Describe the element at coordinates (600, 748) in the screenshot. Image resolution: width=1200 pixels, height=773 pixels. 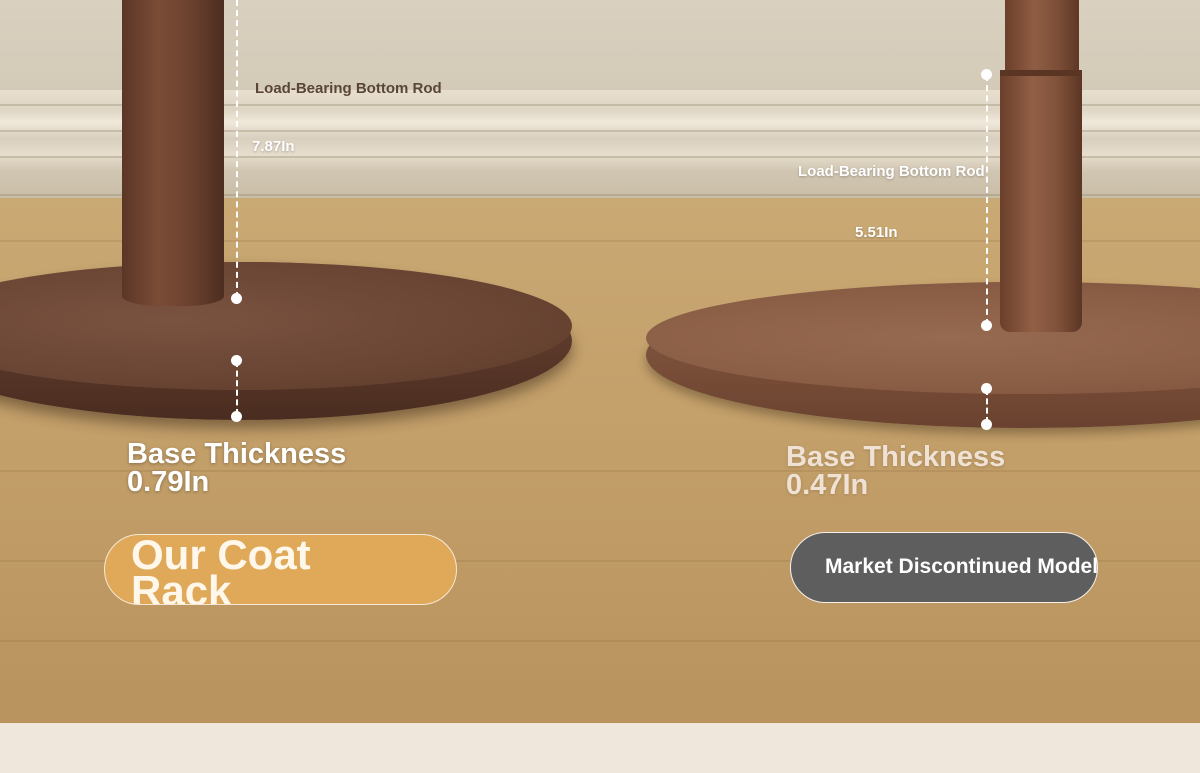
I see `bottom-band` at that location.